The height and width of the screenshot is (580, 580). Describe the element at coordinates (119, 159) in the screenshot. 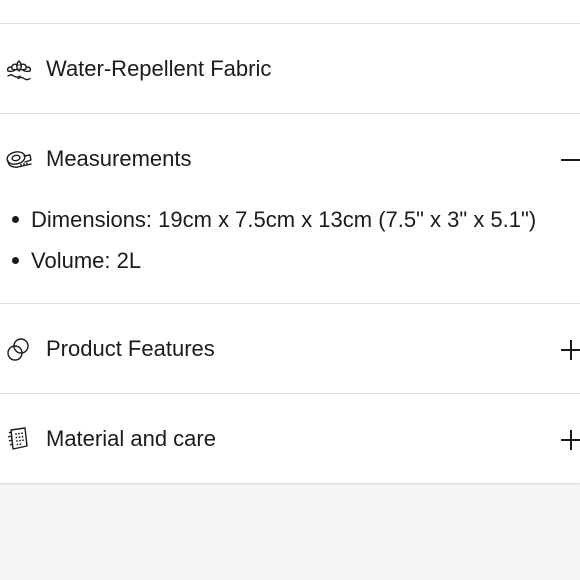

I see `accordion-label: Measurements` at that location.